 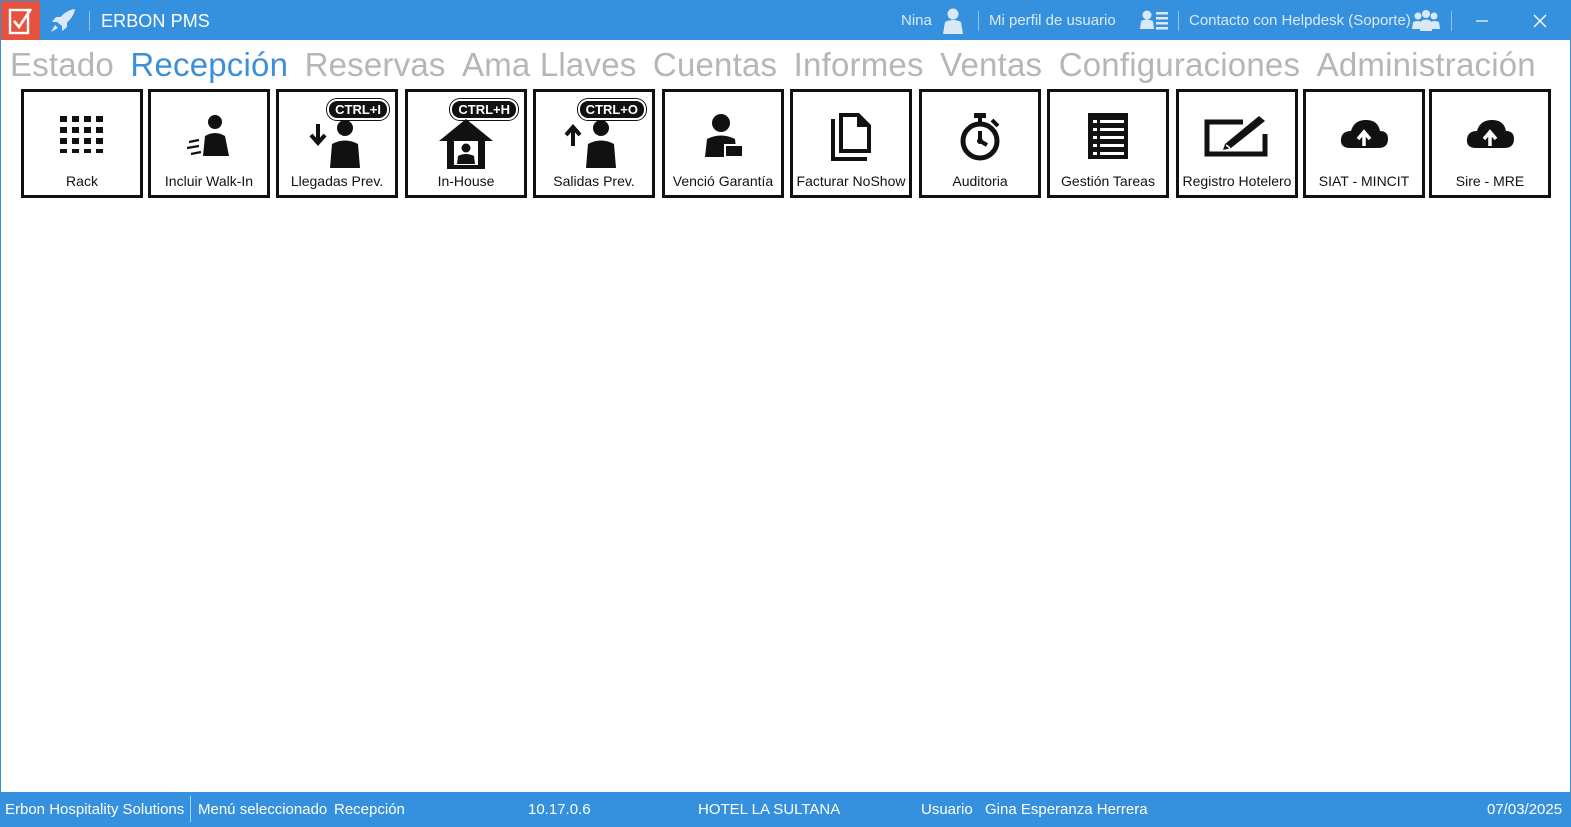 I want to click on status-user-name: Gina Esperanza Herrera, so click(x=1066, y=809).